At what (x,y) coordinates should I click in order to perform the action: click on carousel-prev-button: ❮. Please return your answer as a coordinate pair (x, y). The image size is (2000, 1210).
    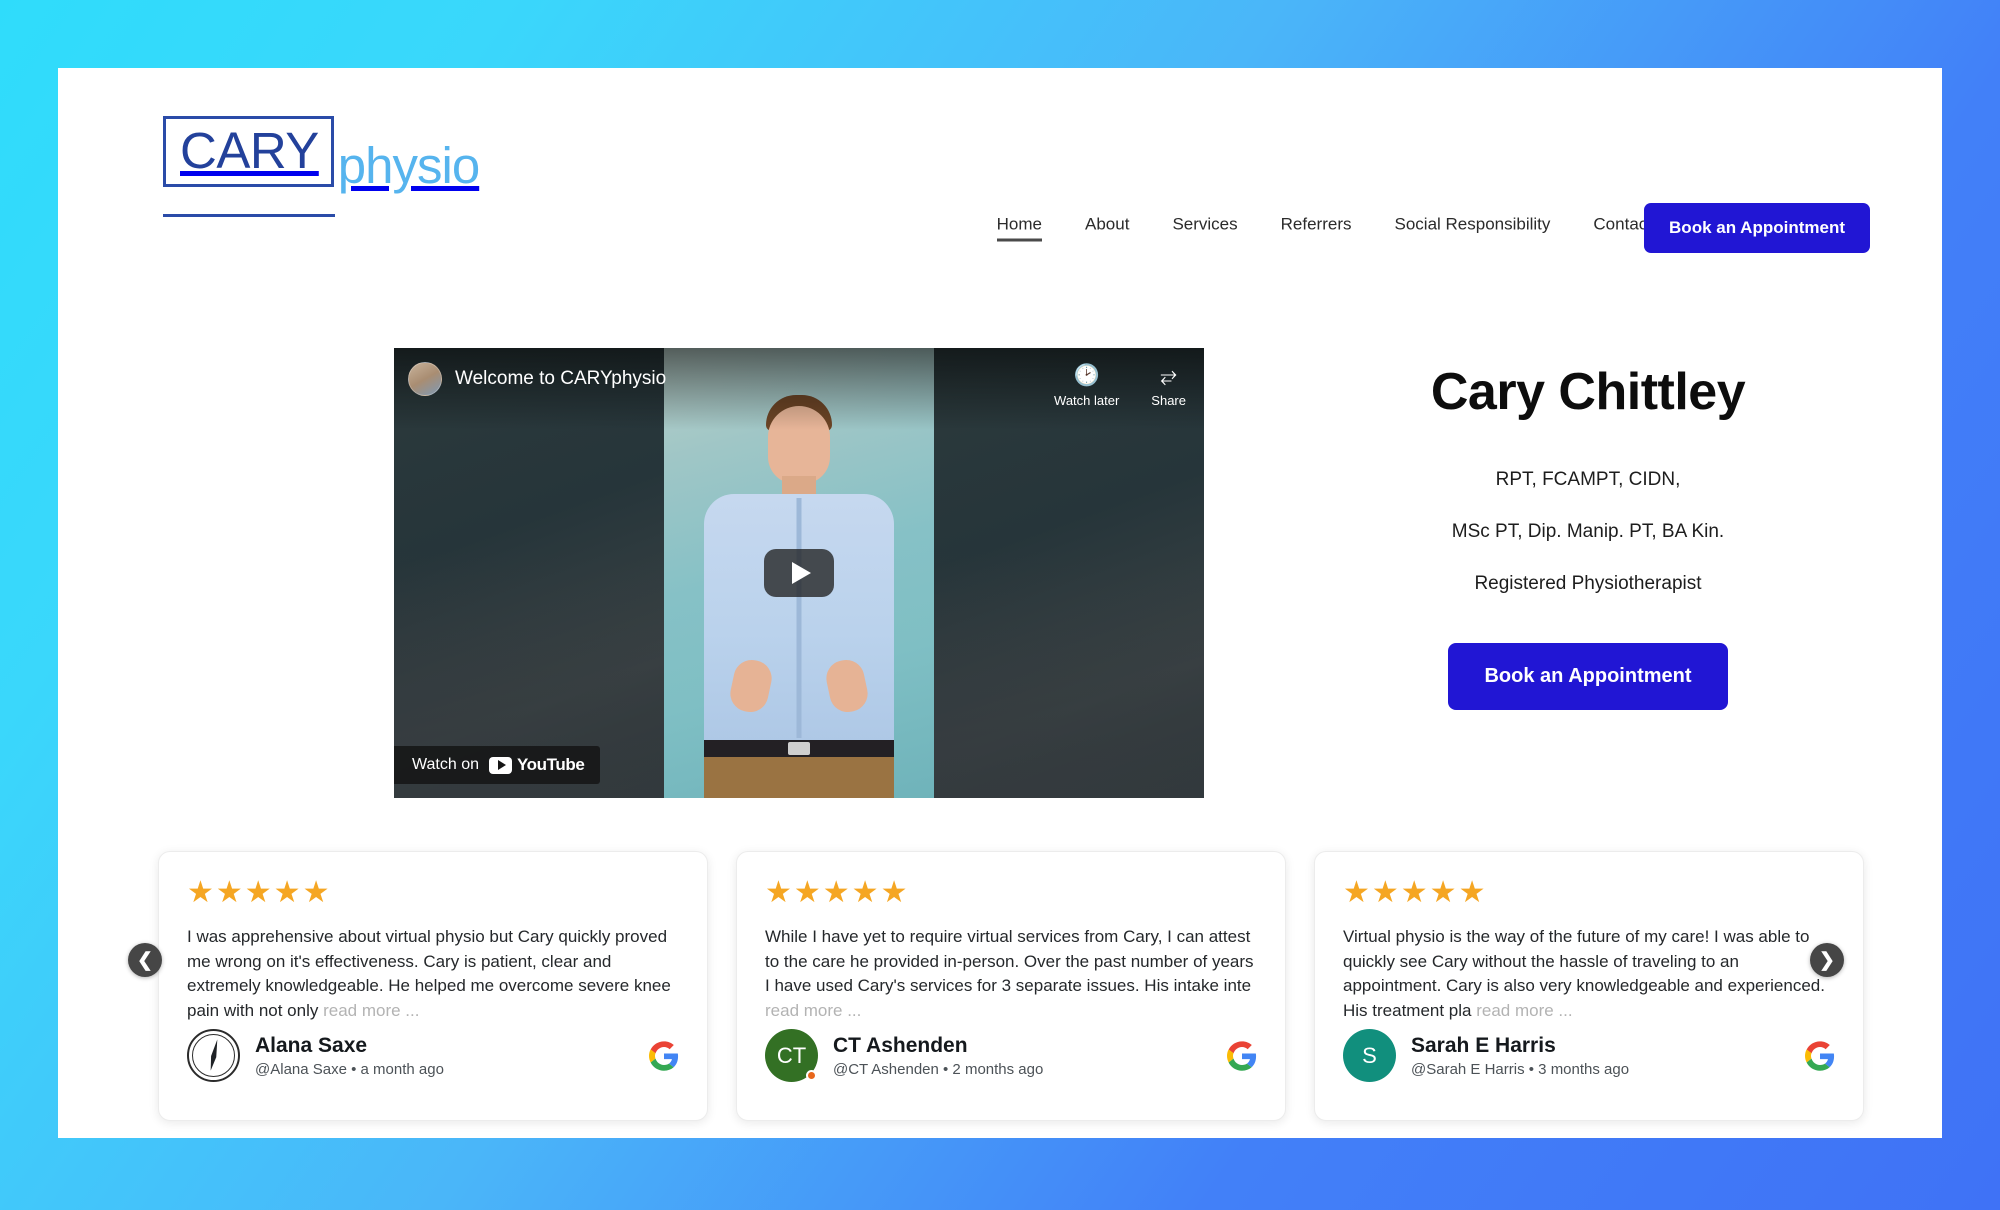
    Looking at the image, I should click on (145, 960).